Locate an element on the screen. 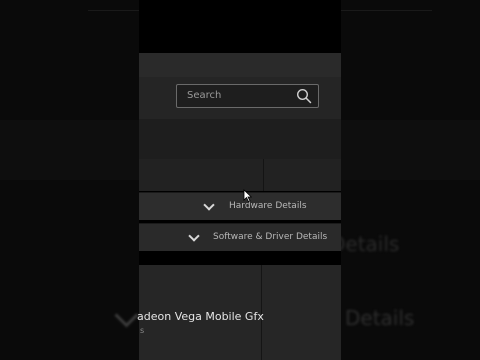  hardware-details-toggle: Hardware Details is located at coordinates (240, 206).